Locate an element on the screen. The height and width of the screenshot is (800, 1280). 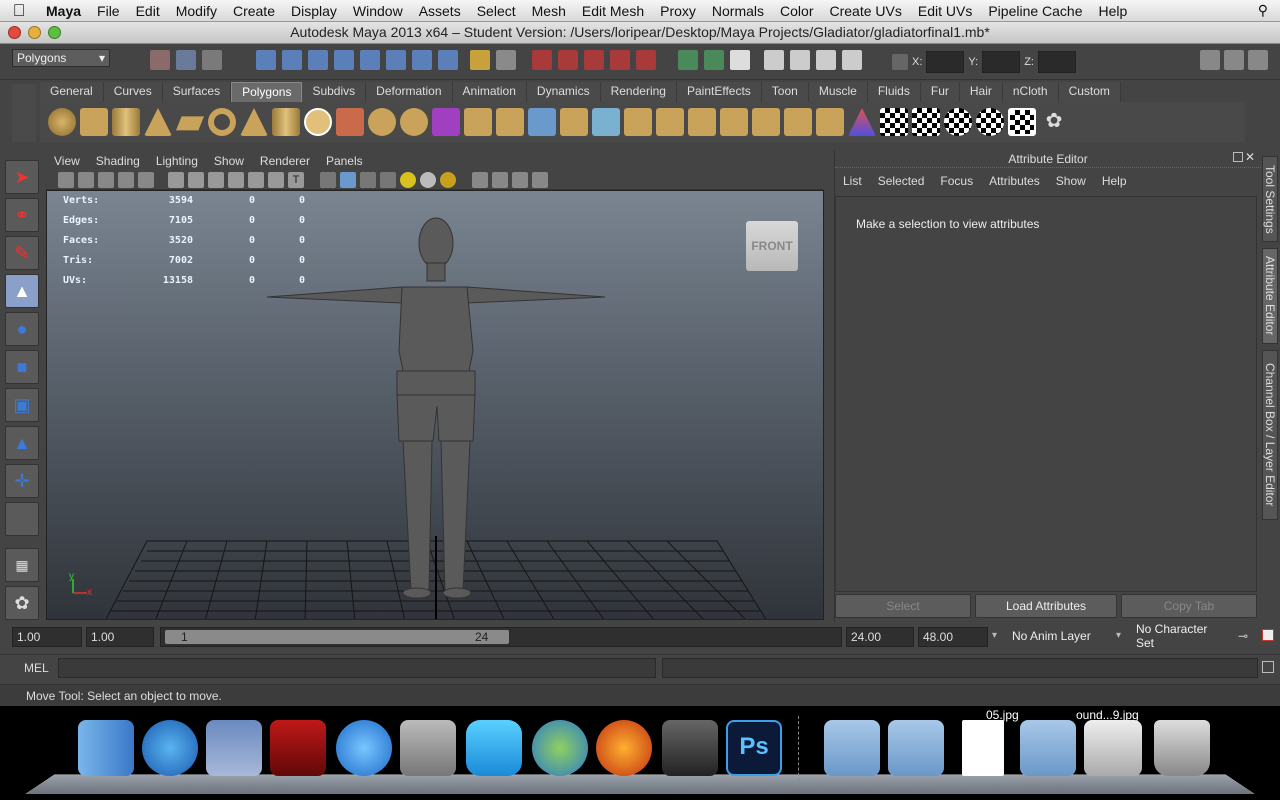
select-by-hierarchy-icon is located at coordinates (160, 60).